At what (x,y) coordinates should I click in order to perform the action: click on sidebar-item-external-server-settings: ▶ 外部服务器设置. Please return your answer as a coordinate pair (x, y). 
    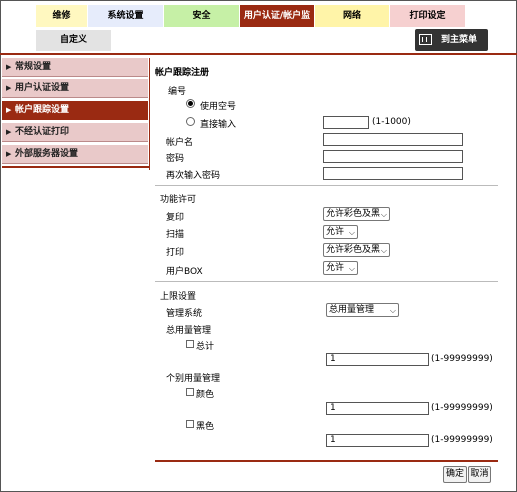
    Looking at the image, I should click on (75, 154).